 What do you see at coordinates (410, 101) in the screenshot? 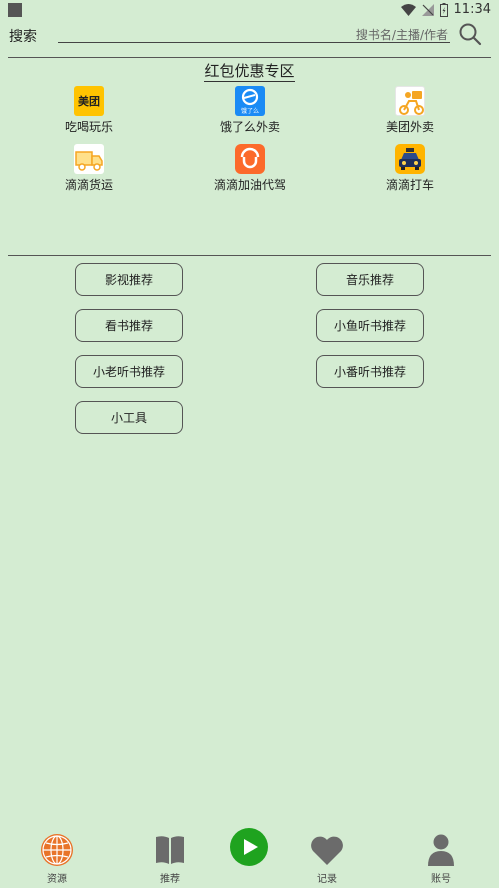
I see `meituan-delivery-icon` at bounding box center [410, 101].